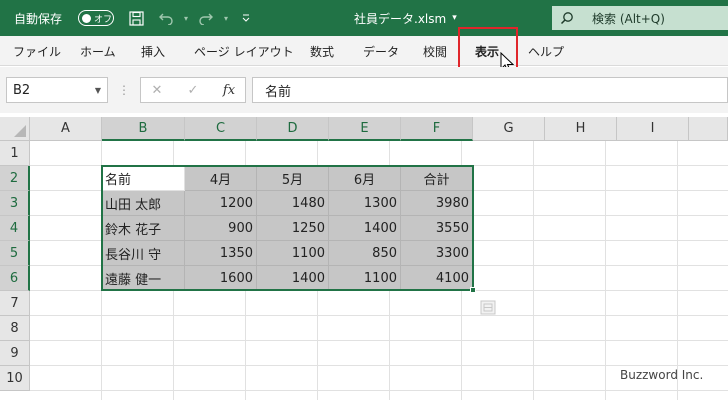 The width and height of the screenshot is (728, 400). Describe the element at coordinates (221, 228) in the screenshot. I see `cell-c4: 900` at that location.